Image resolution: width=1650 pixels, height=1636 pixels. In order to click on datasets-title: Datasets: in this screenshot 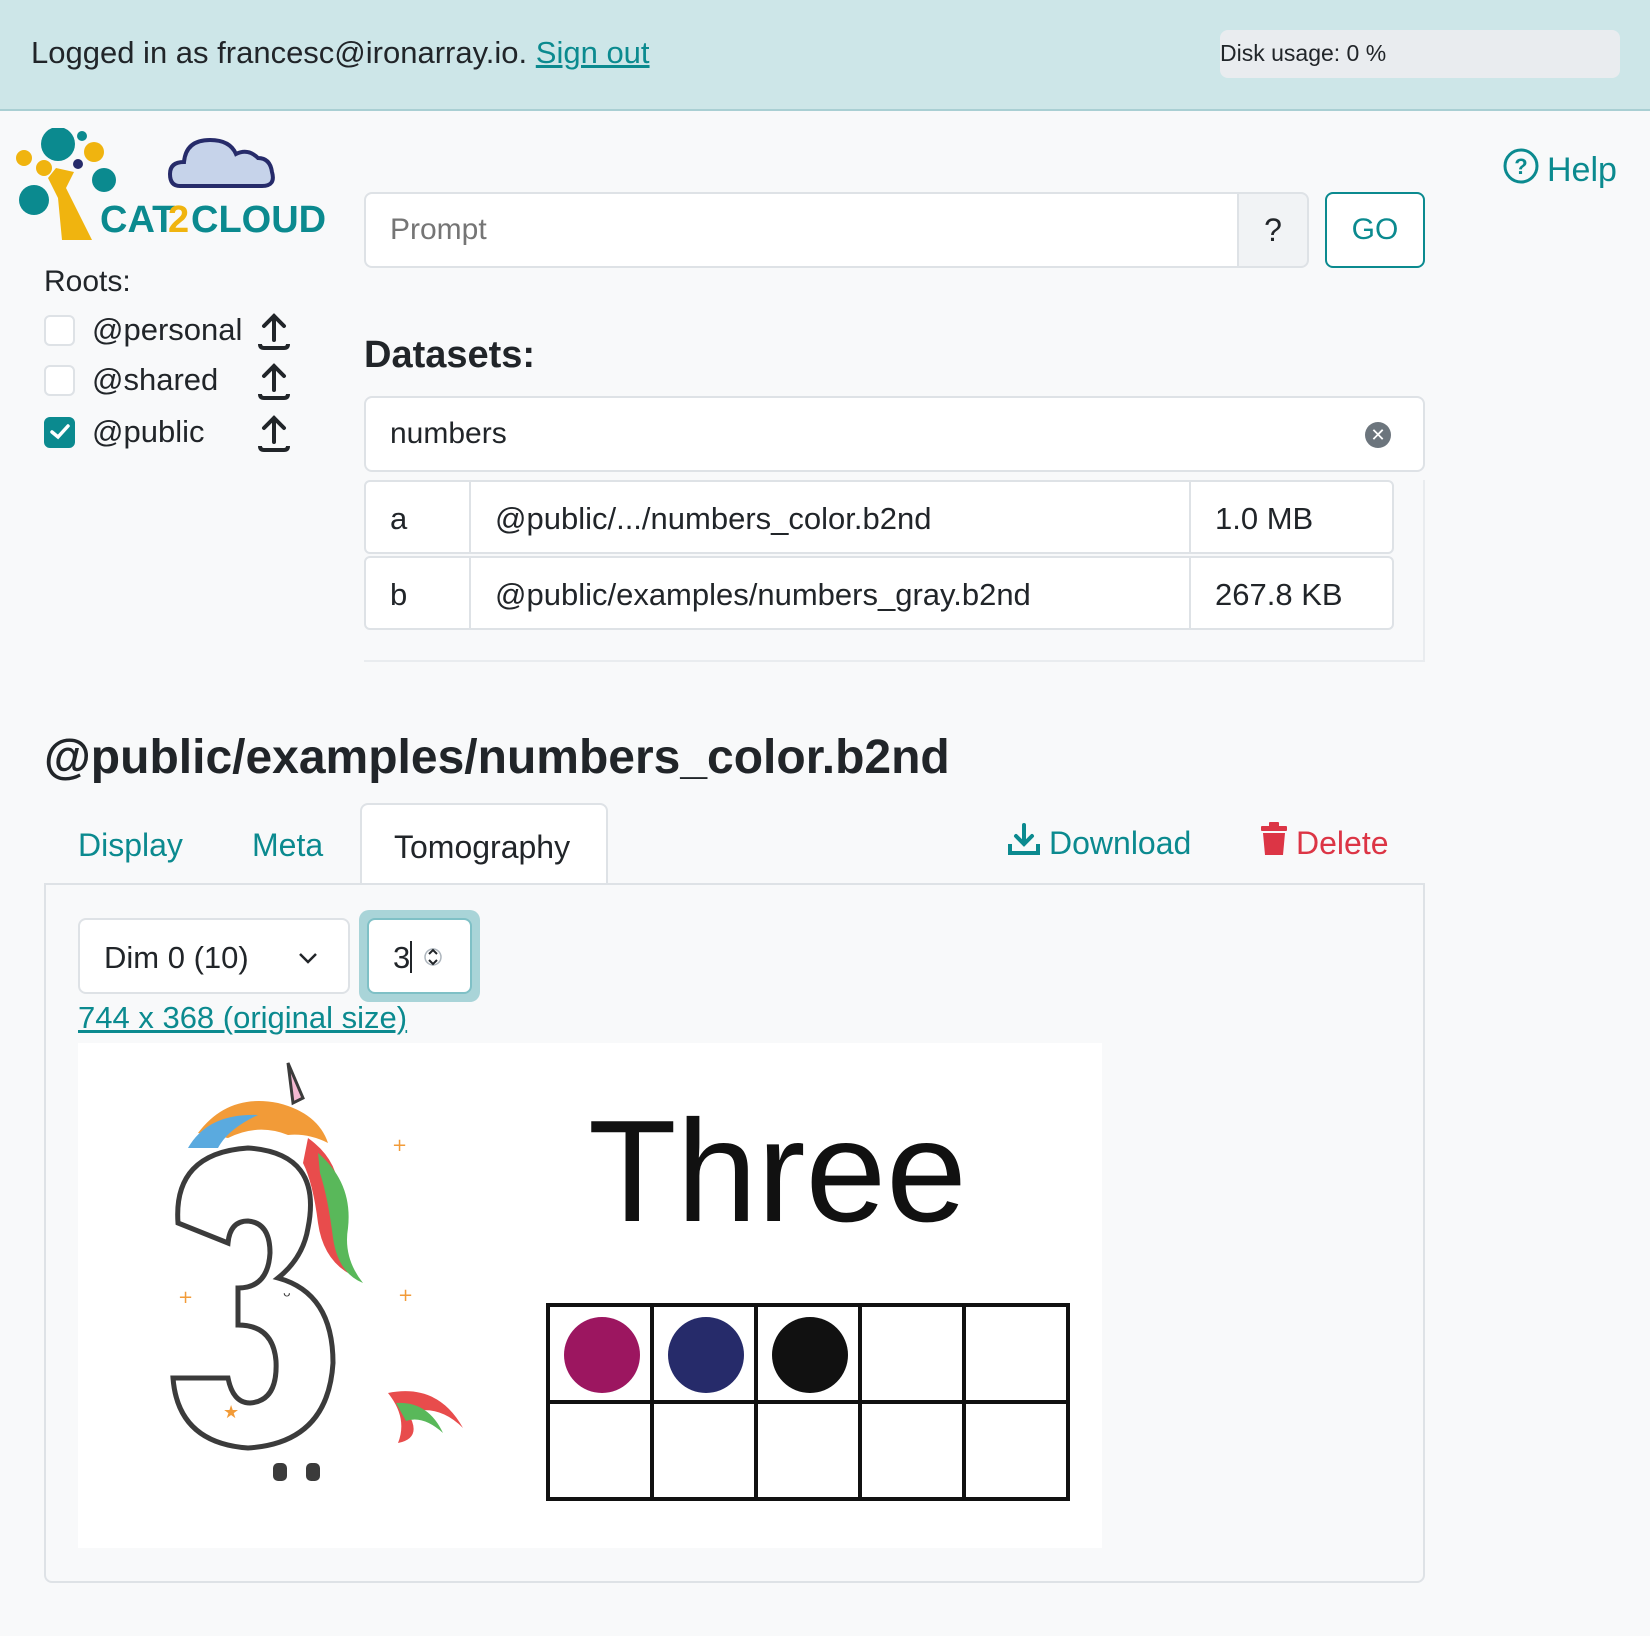, I will do `click(450, 355)`.